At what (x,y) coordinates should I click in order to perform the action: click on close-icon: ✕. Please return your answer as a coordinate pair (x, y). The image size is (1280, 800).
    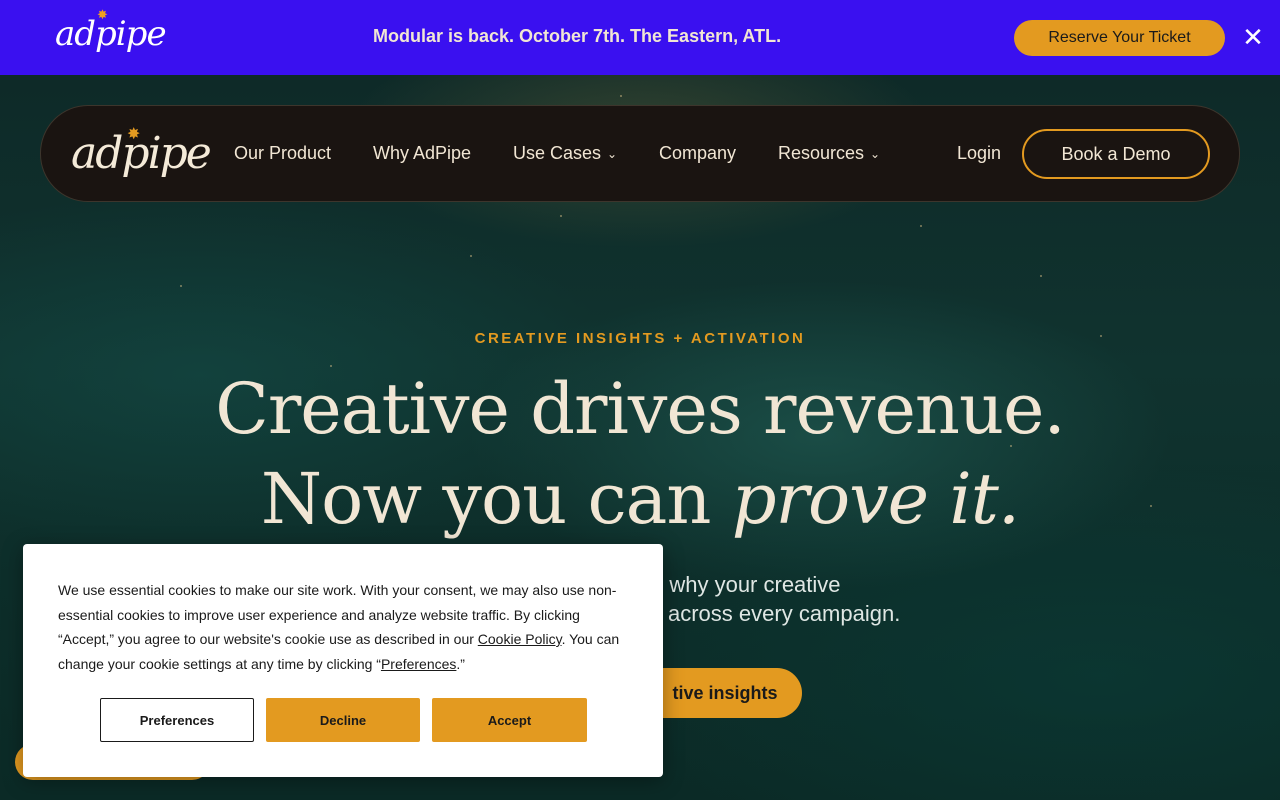
    Looking at the image, I should click on (1253, 37).